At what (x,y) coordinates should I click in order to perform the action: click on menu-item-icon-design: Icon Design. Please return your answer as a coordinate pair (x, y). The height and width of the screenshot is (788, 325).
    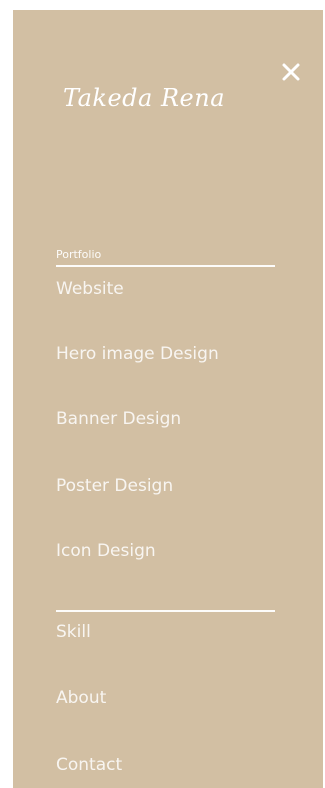
    Looking at the image, I should click on (106, 551).